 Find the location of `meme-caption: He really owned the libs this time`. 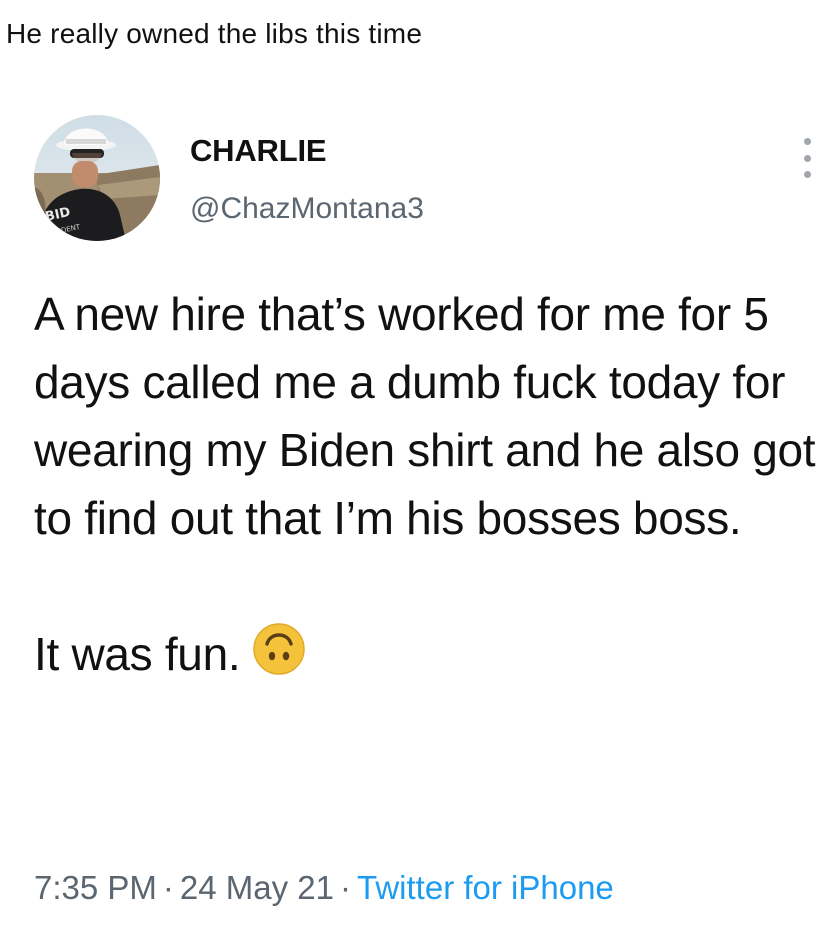

meme-caption: He really owned the libs this time is located at coordinates (214, 33).